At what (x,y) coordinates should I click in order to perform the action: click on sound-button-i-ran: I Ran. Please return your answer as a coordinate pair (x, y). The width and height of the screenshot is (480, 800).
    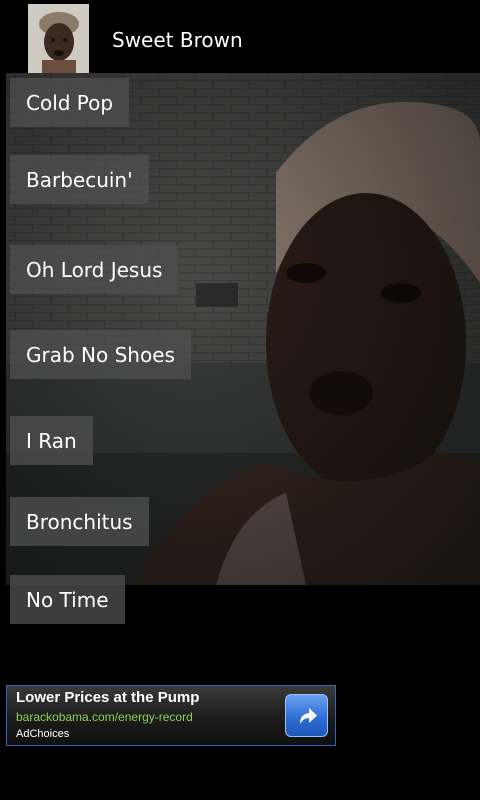
    Looking at the image, I should click on (51, 440).